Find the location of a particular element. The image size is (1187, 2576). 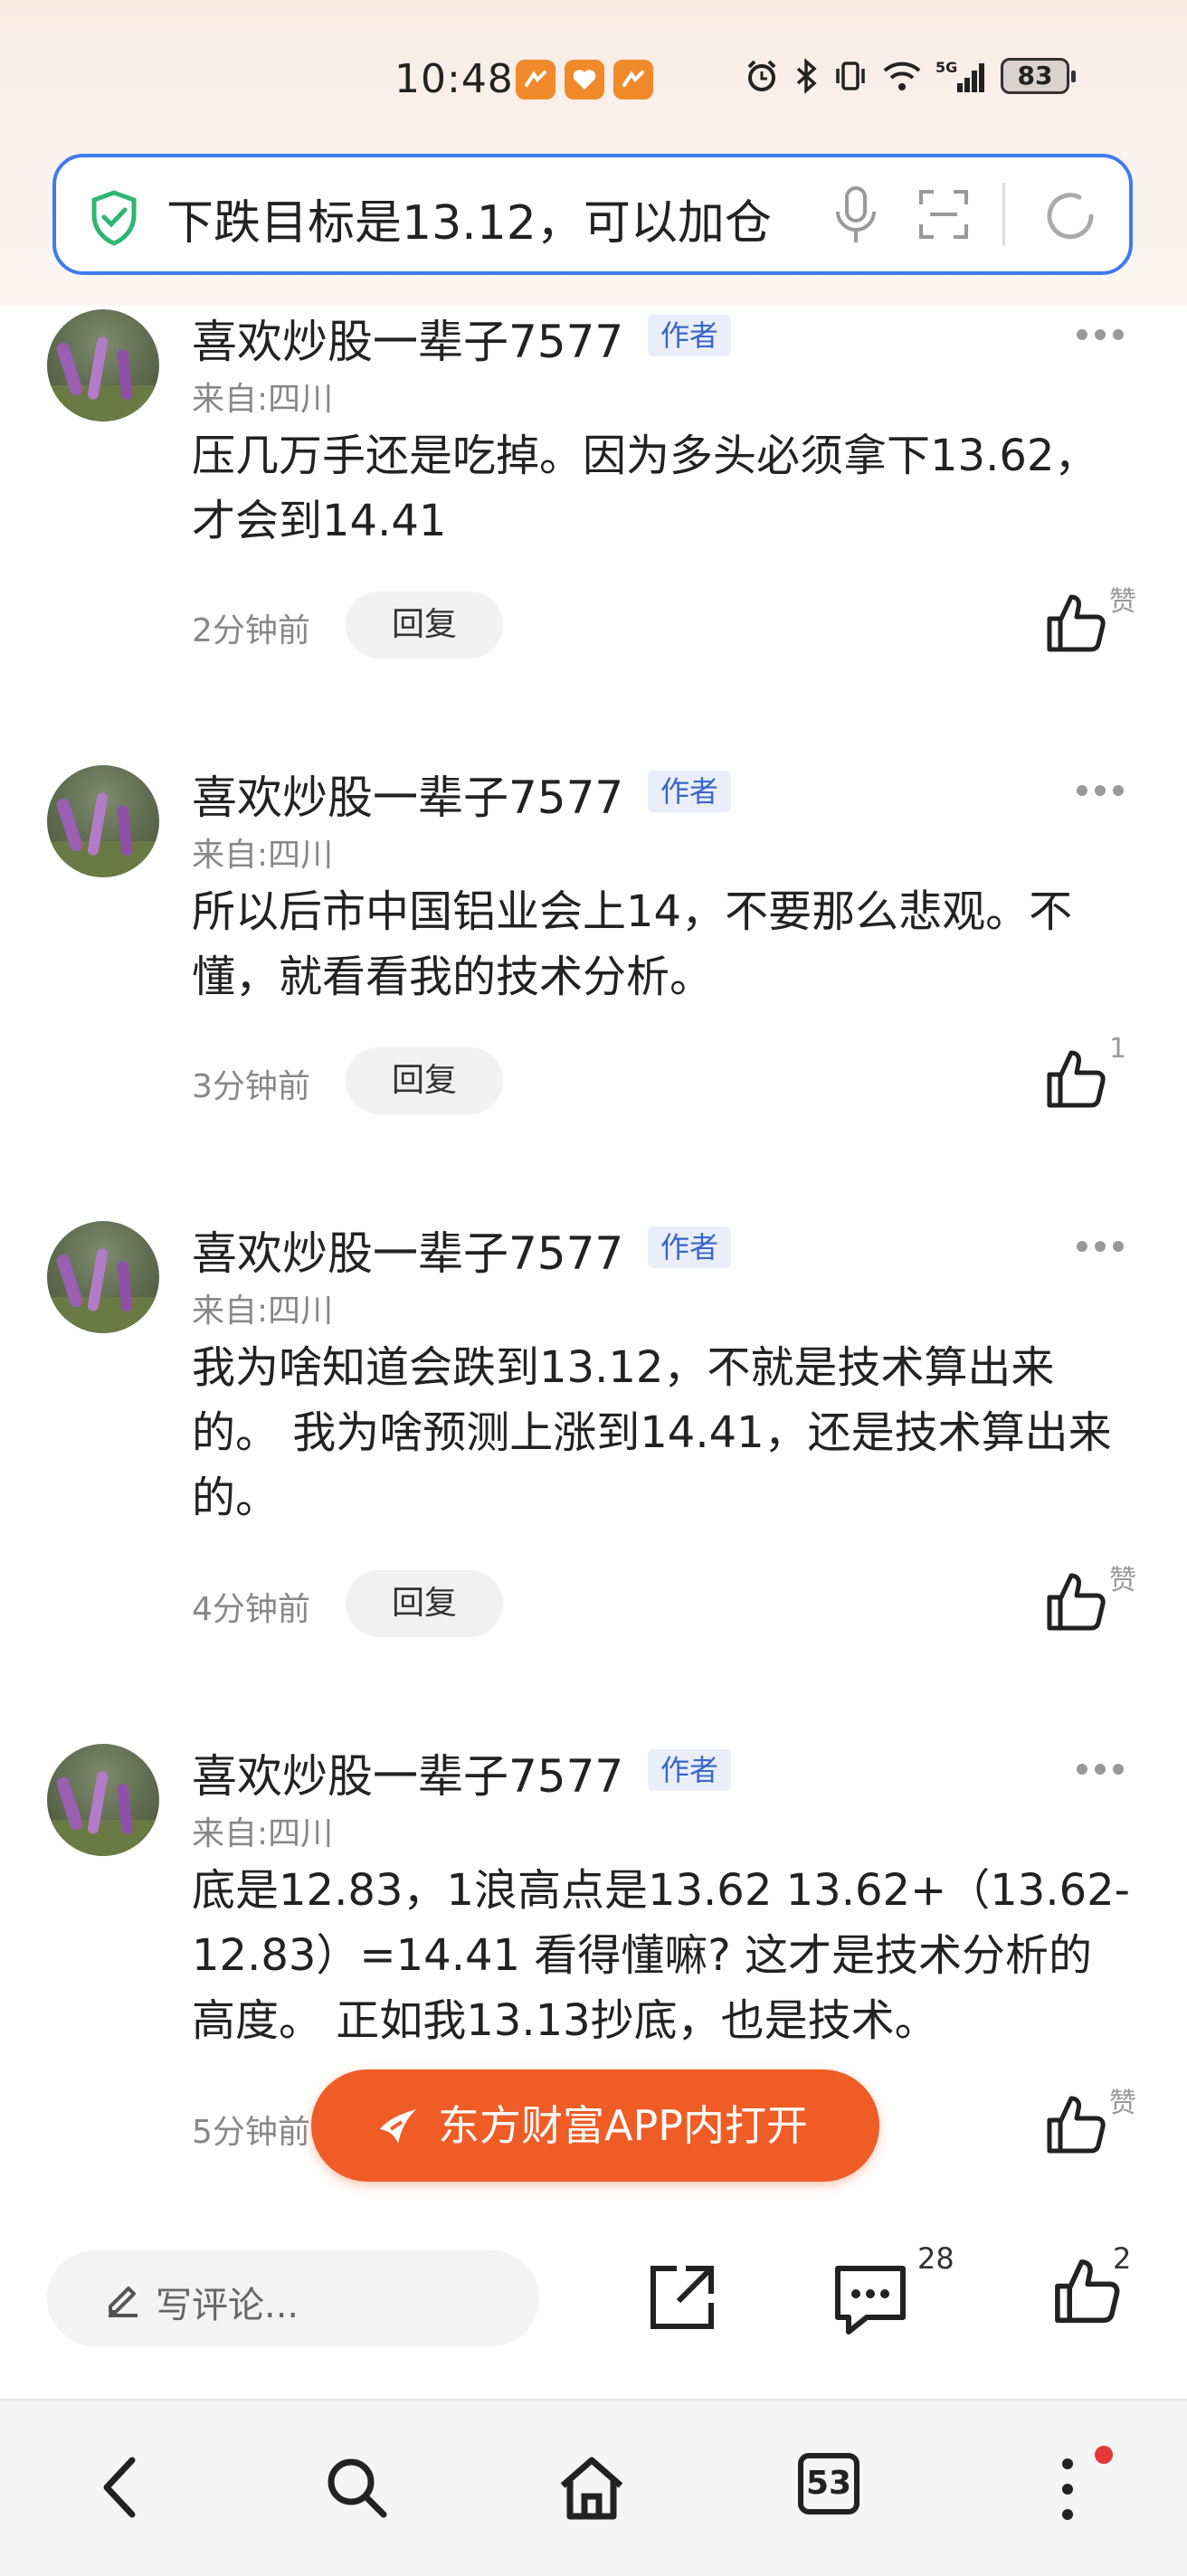

browser-nav-bar: 53 is located at coordinates (593, 2487).